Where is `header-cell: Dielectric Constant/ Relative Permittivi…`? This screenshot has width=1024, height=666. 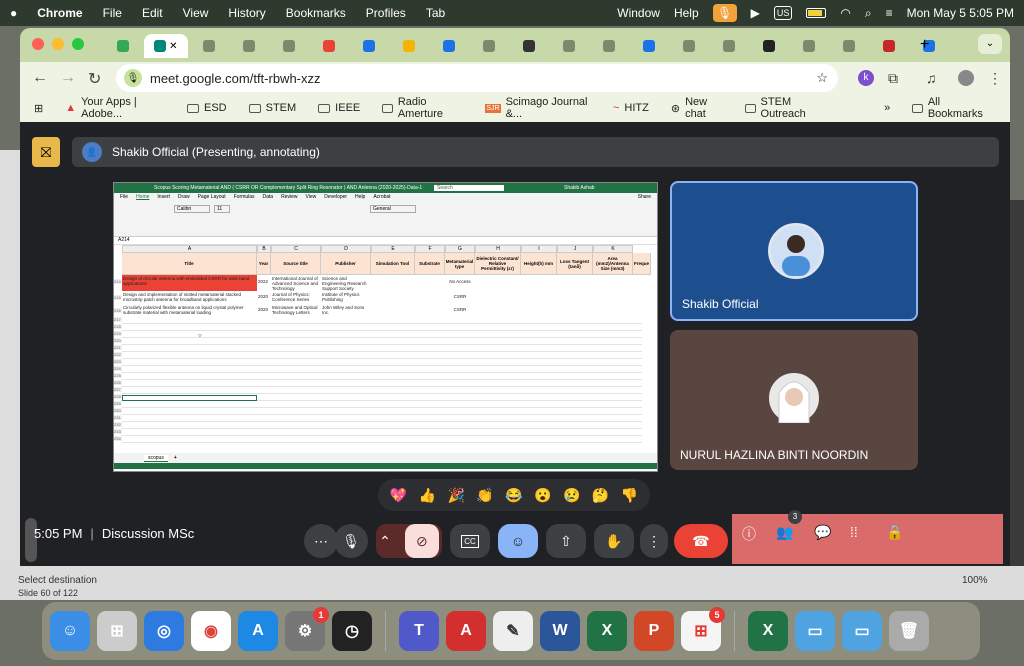 header-cell: Dielectric Constant/ Relative Permittivi… is located at coordinates (498, 263).